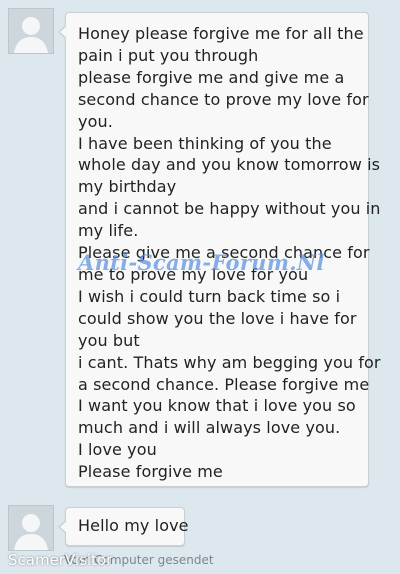 Image resolution: width=400 pixels, height=574 pixels. Describe the element at coordinates (229, 209) in the screenshot. I see `message-line: and i cannot be happy without you in` at that location.